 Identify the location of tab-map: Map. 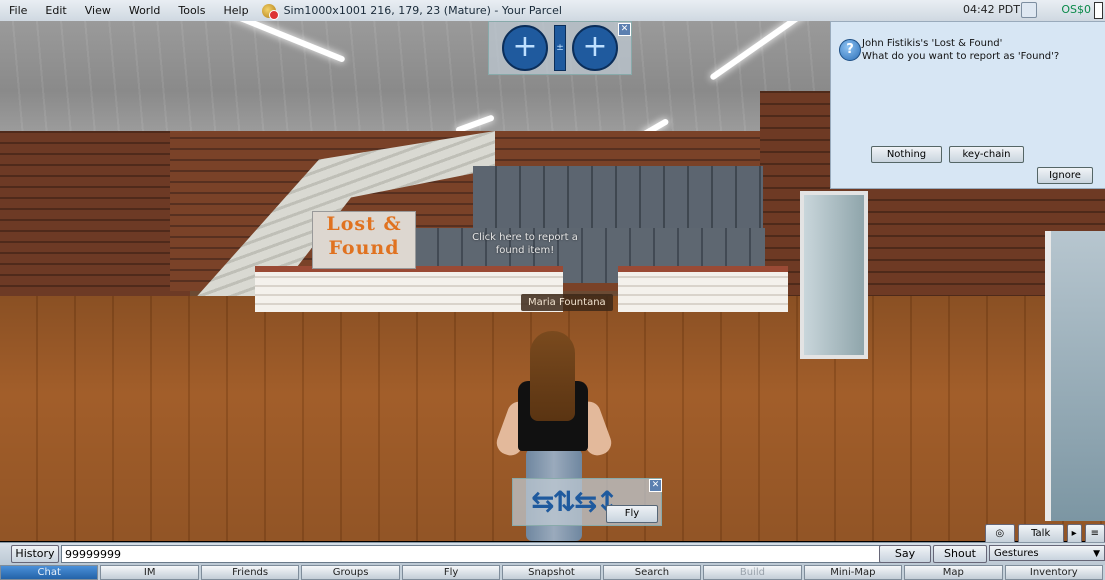
(953, 572).